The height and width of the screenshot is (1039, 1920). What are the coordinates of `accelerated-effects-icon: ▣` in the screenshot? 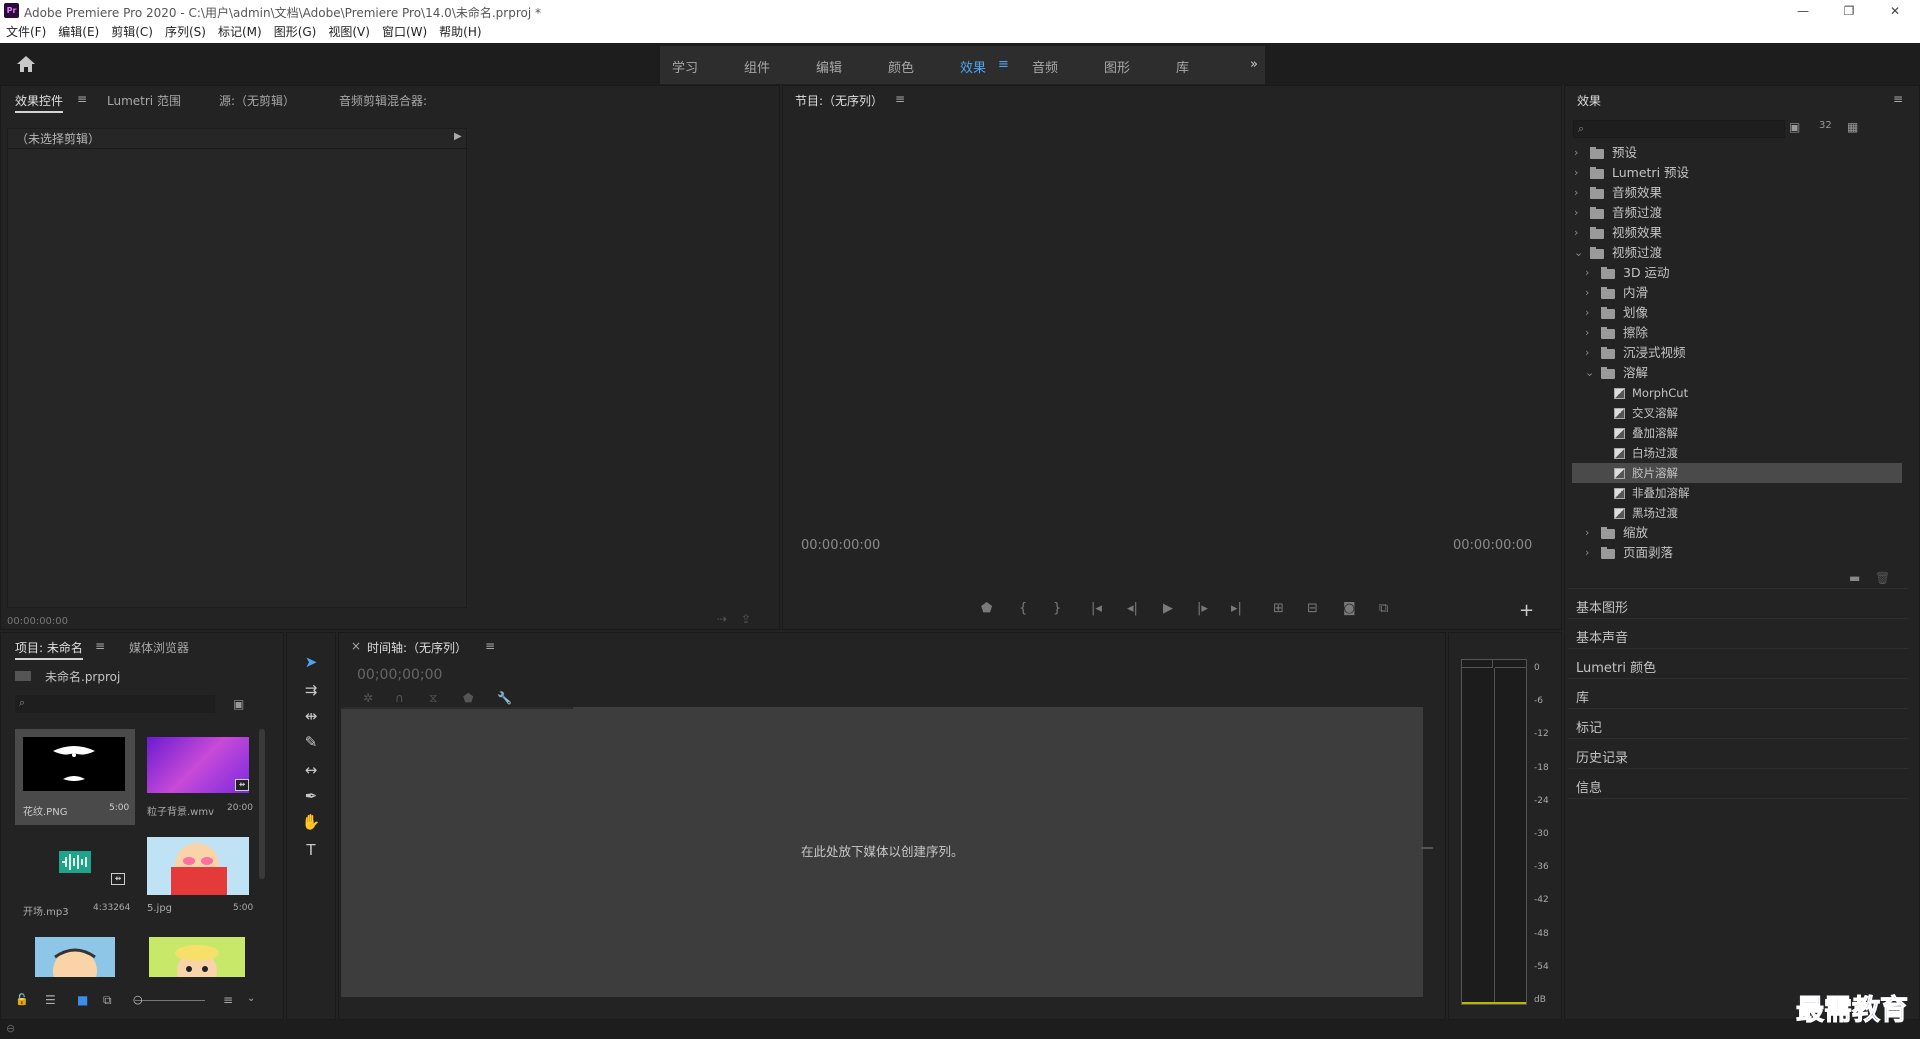 It's located at (1794, 127).